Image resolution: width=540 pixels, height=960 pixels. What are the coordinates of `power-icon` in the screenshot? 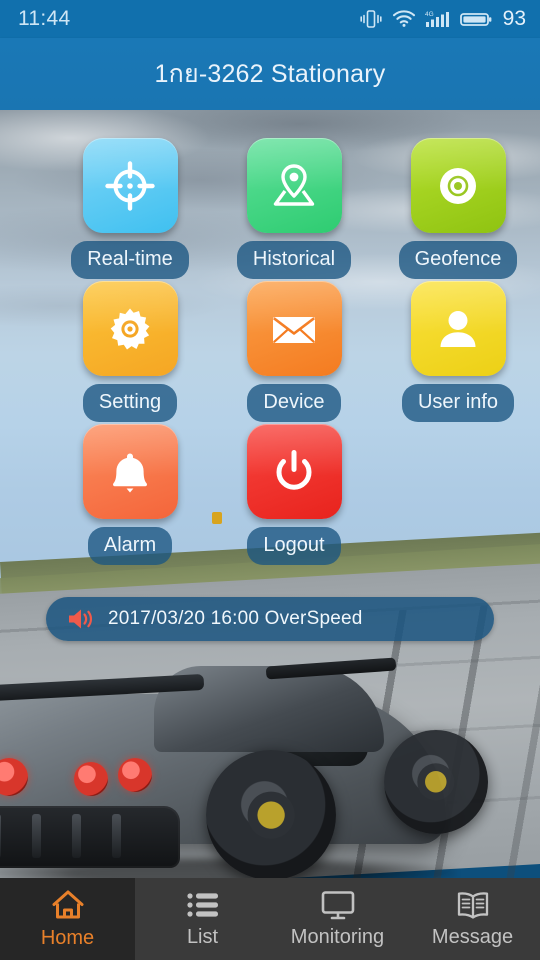 It's located at (294, 469).